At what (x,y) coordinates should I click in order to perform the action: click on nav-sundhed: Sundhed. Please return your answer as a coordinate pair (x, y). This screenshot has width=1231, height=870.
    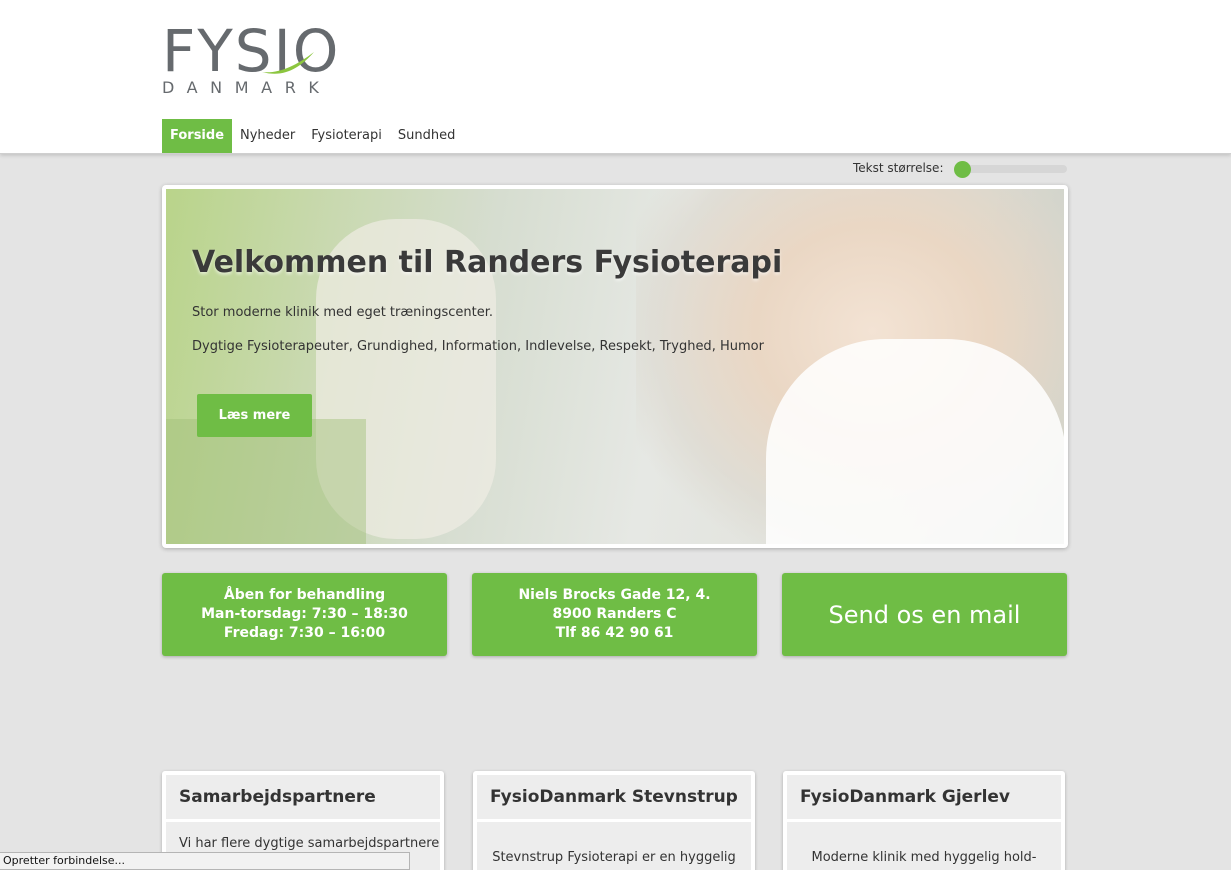
    Looking at the image, I should click on (426, 136).